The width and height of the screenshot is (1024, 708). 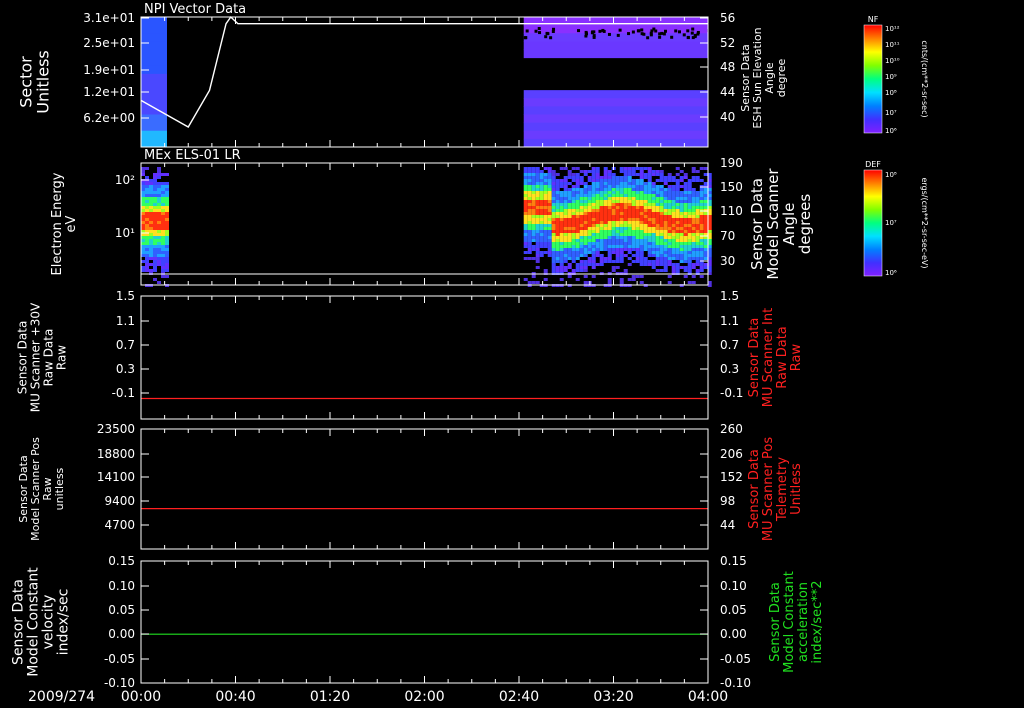 I want to click on def-colorbar-tick-label: 10⁸, so click(x=891, y=175).